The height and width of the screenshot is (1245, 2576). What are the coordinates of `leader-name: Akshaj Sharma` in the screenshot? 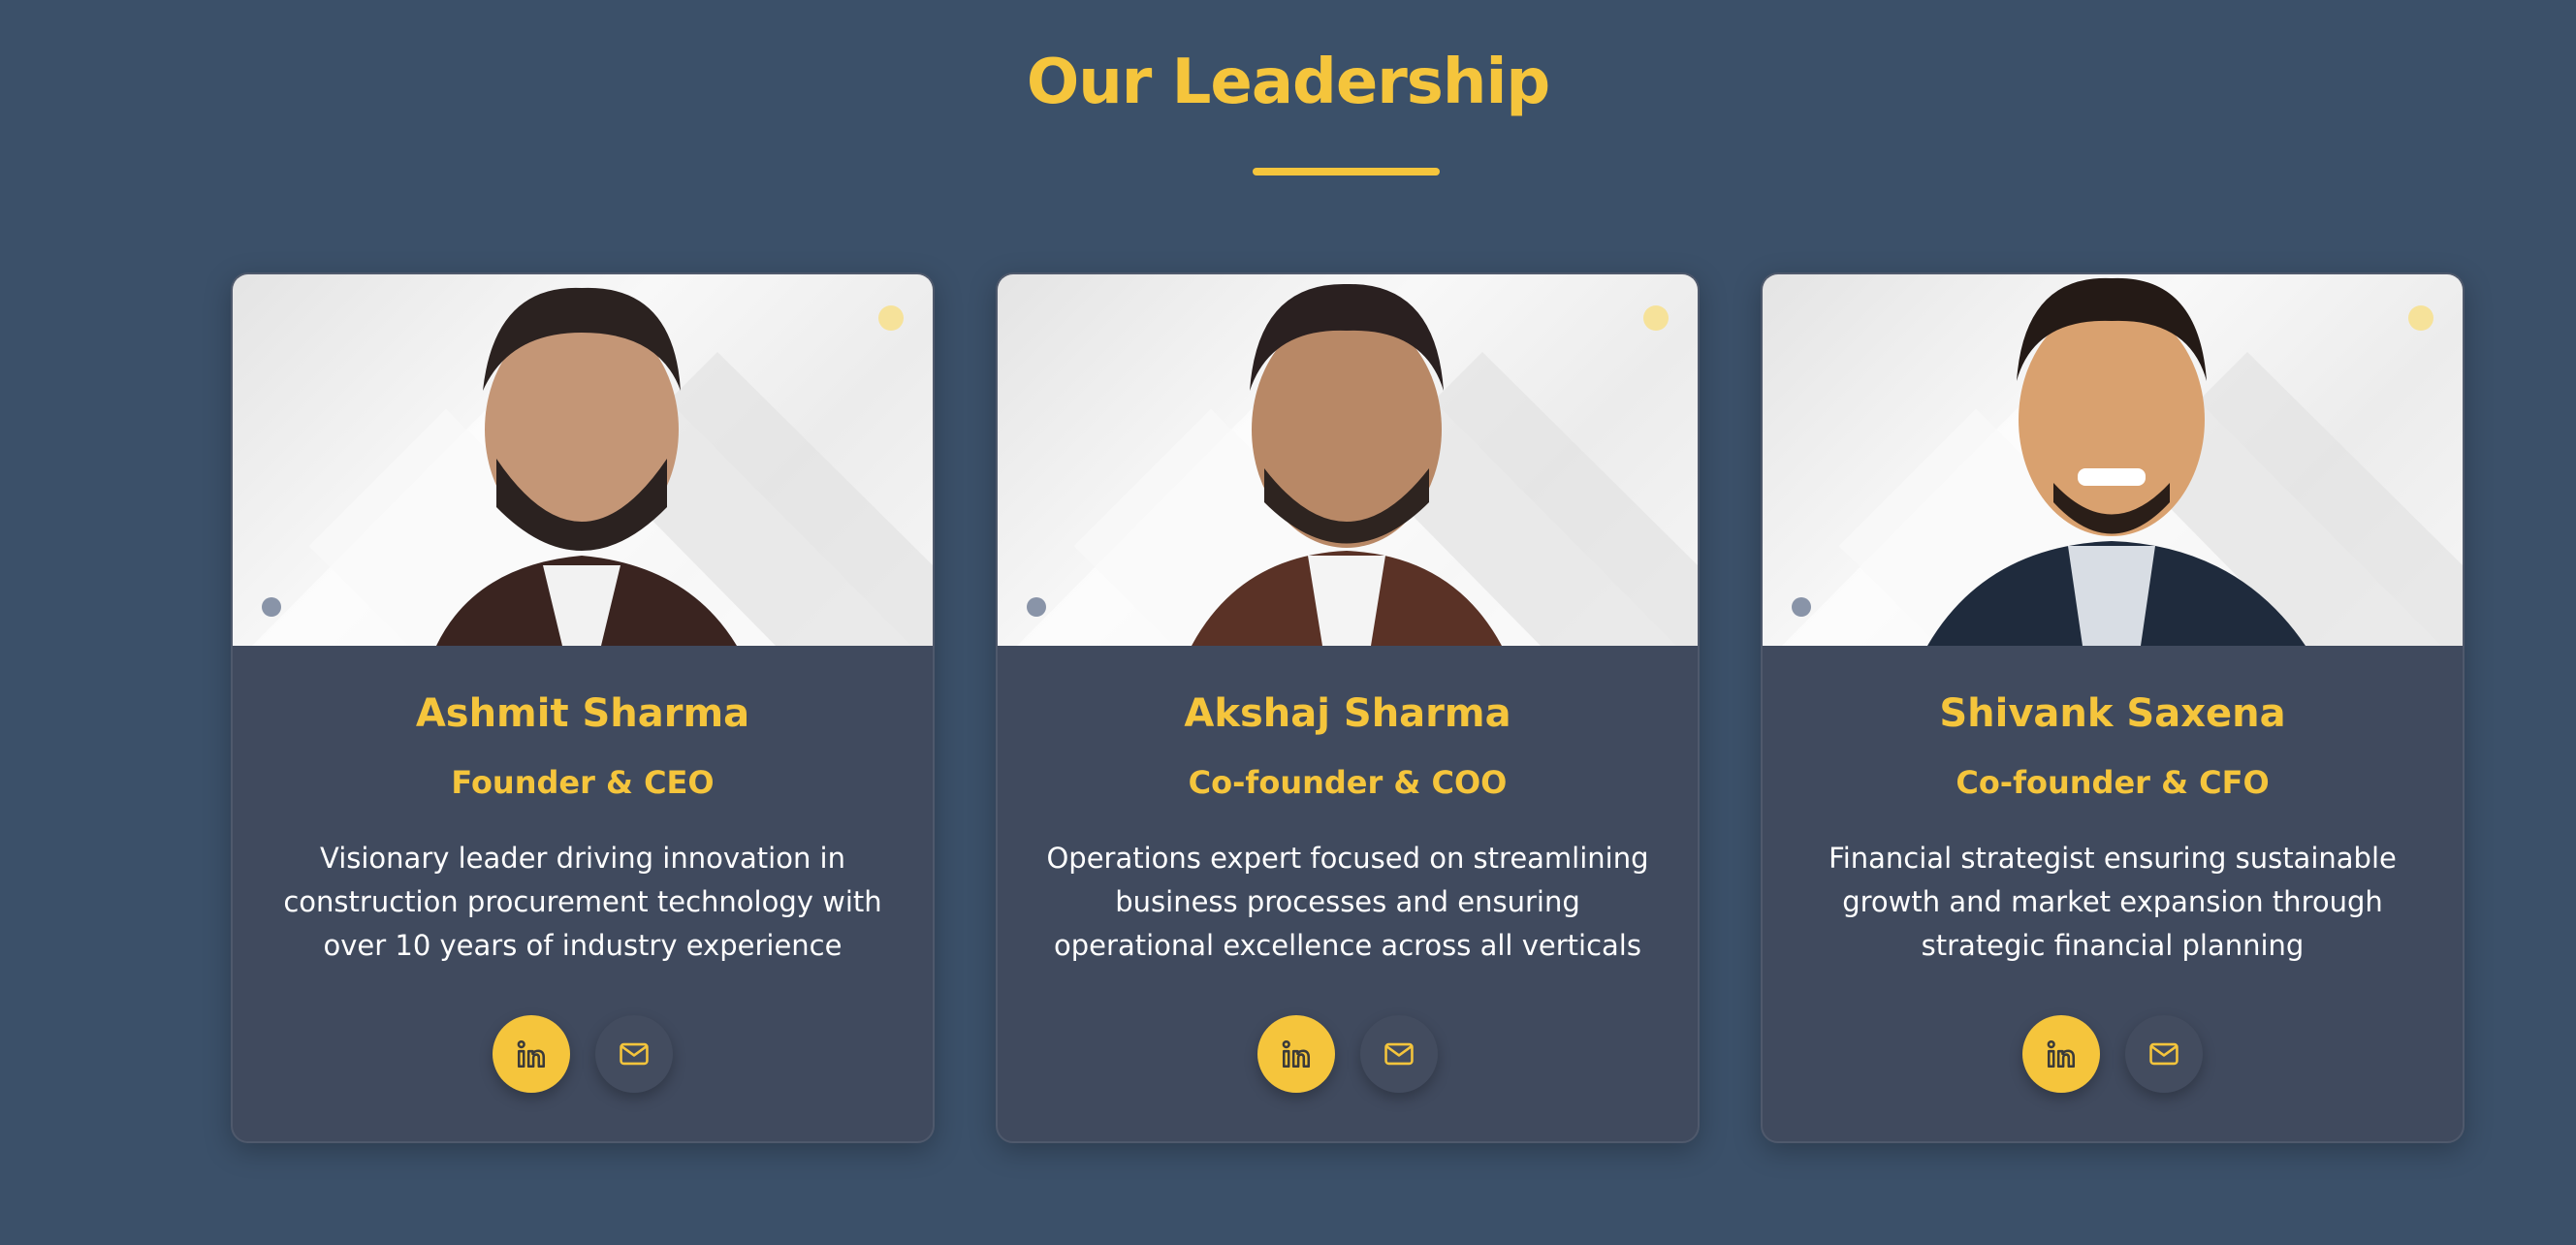 It's located at (1347, 713).